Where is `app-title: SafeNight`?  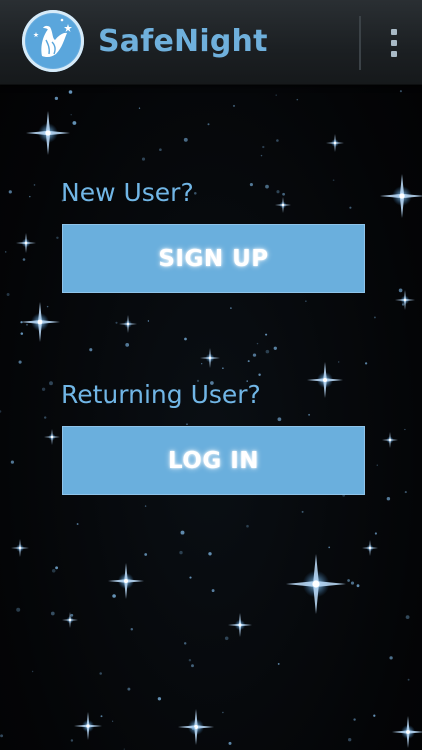
app-title: SafeNight is located at coordinates (183, 41).